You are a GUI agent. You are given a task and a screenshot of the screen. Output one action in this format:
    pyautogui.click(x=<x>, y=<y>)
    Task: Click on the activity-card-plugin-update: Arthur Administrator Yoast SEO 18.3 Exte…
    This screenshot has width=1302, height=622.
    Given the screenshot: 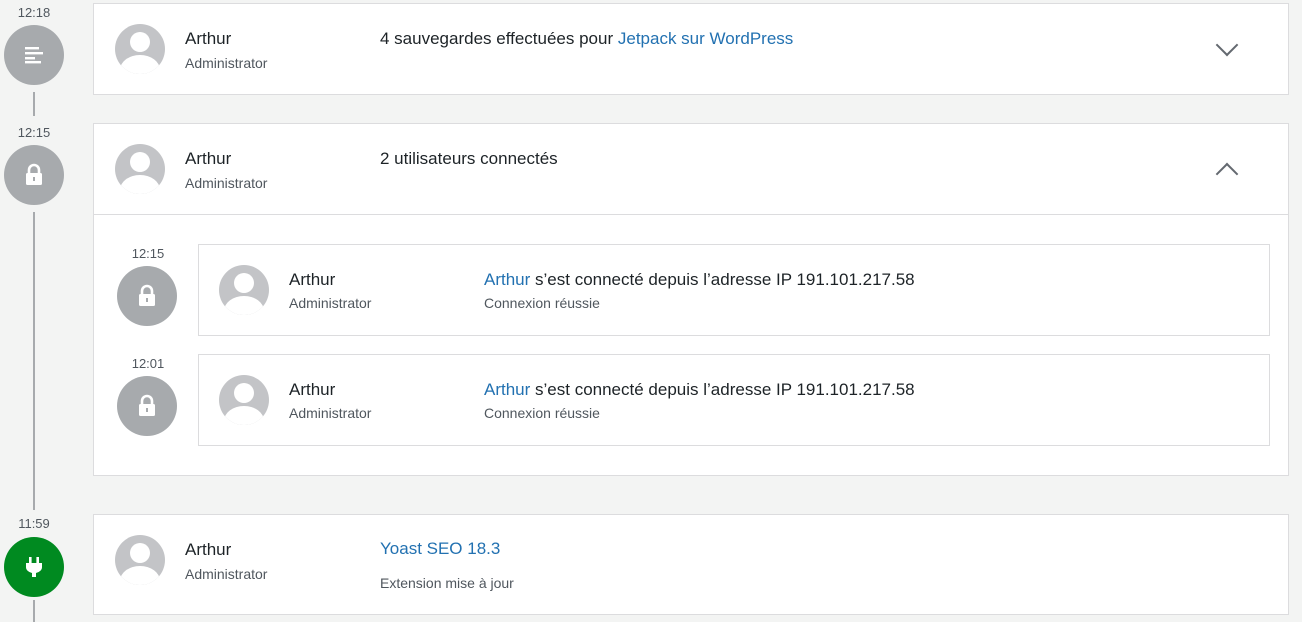 What is the action you would take?
    pyautogui.click(x=691, y=564)
    